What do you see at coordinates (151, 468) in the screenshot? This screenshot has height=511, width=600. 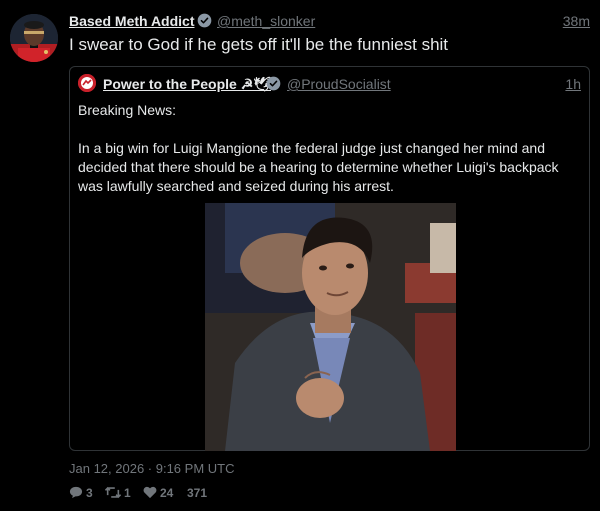 I see `tweet-date: Jan 12, 2026 · 9:16 PM UTC` at bounding box center [151, 468].